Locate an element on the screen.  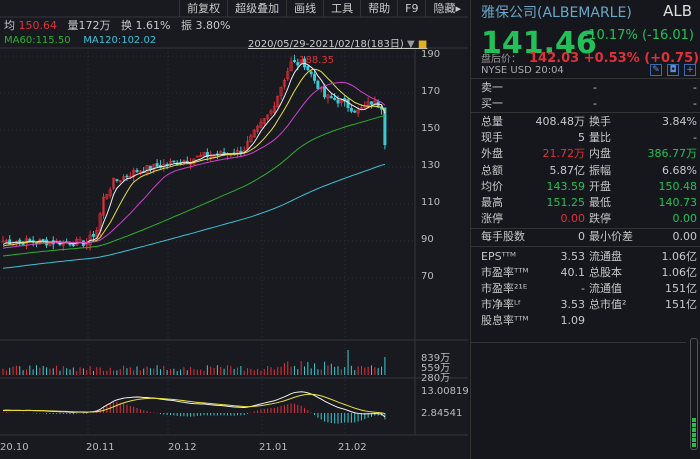
quote-value: 21.72万 is located at coordinates (564, 154).